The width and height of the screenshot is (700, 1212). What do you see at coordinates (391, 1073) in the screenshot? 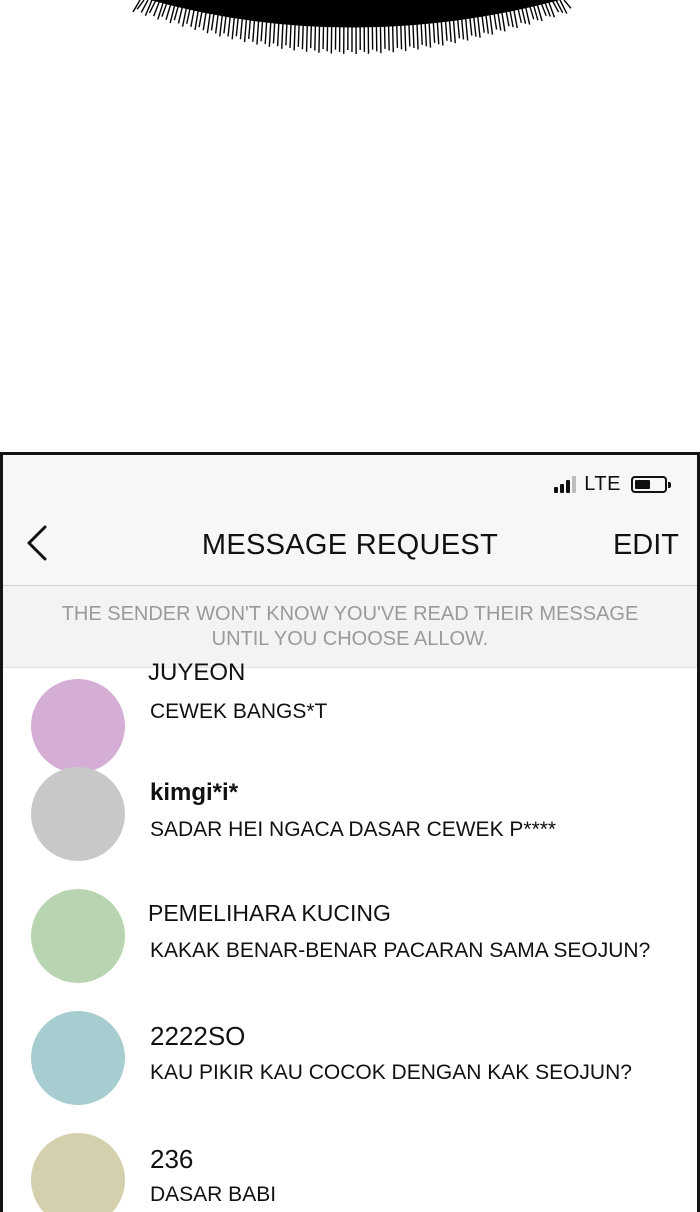
I see `message-preview: KAU PIKIR KAU COCOK DENGAN KAK SEOJUN?` at bounding box center [391, 1073].